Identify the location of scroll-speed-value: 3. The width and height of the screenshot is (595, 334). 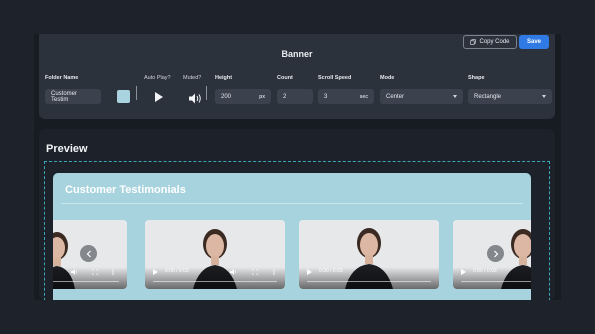
(326, 96).